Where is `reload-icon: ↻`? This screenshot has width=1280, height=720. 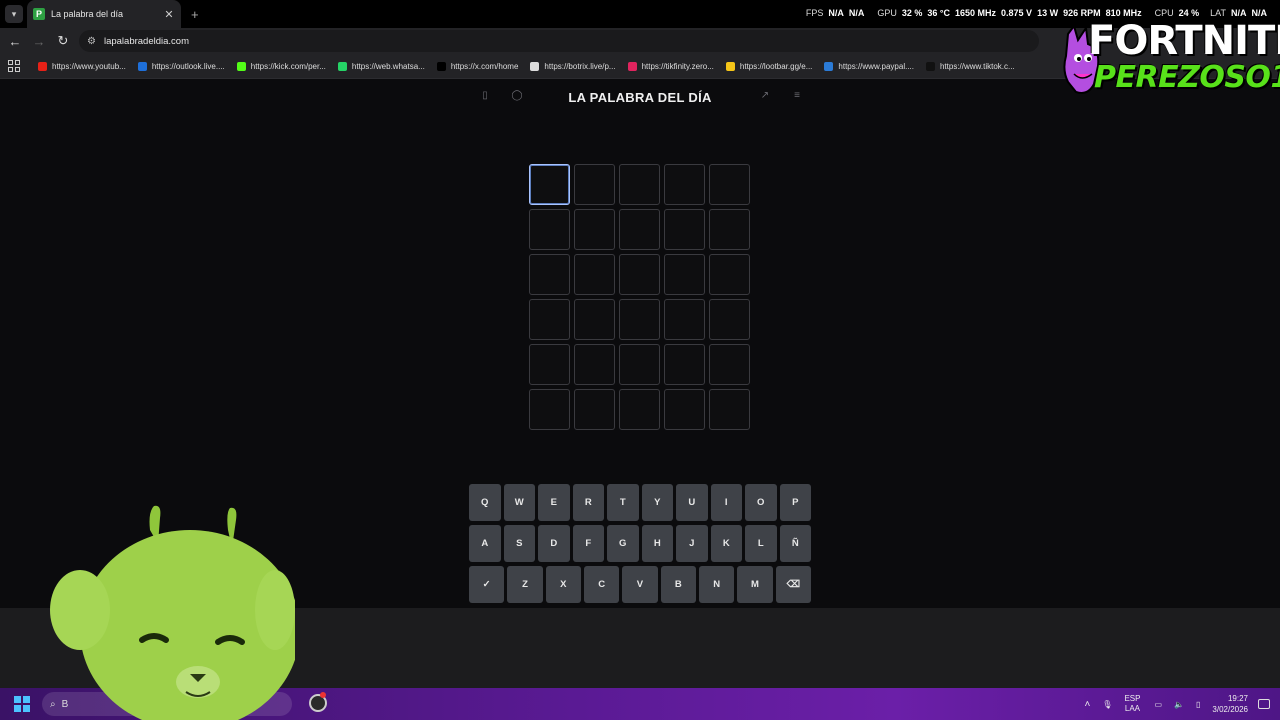
reload-icon: ↻ is located at coordinates (63, 41).